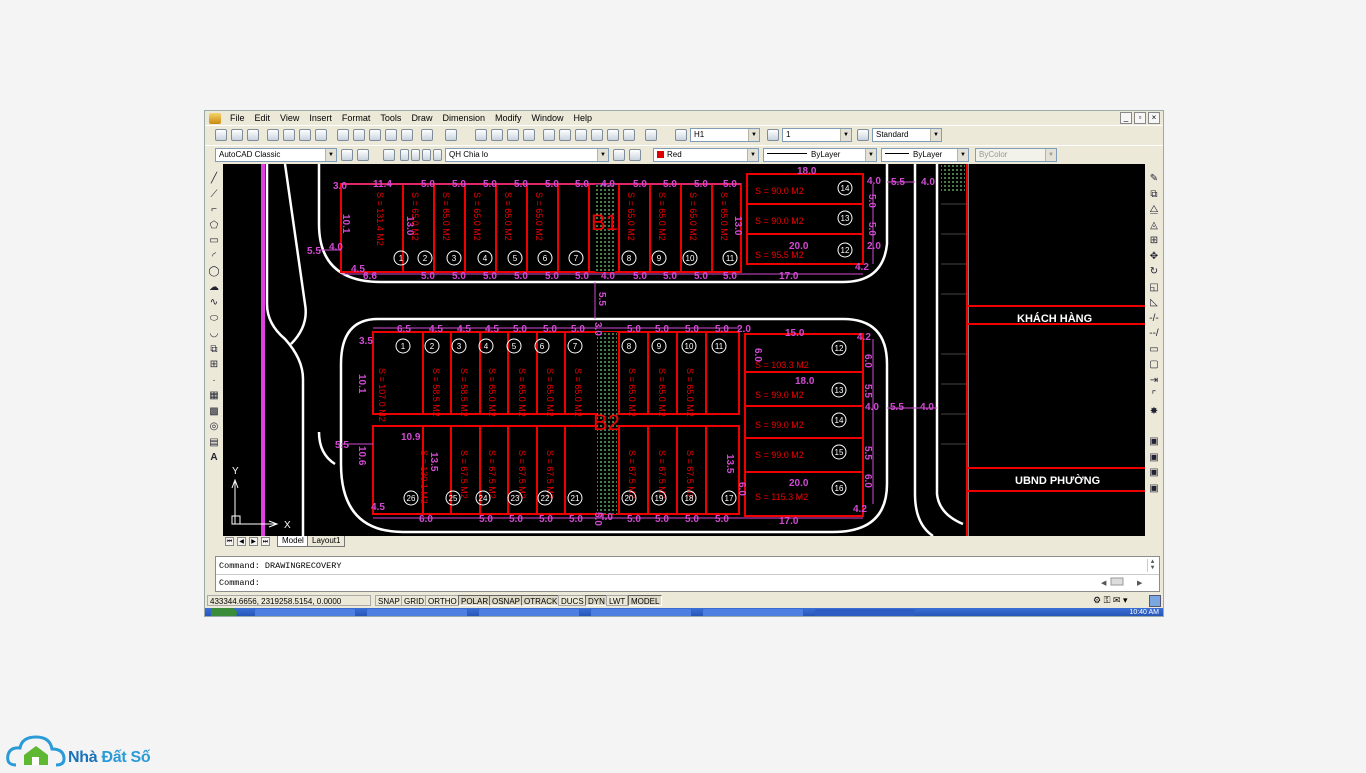  What do you see at coordinates (253, 135) in the screenshot?
I see `save-icon` at bounding box center [253, 135].